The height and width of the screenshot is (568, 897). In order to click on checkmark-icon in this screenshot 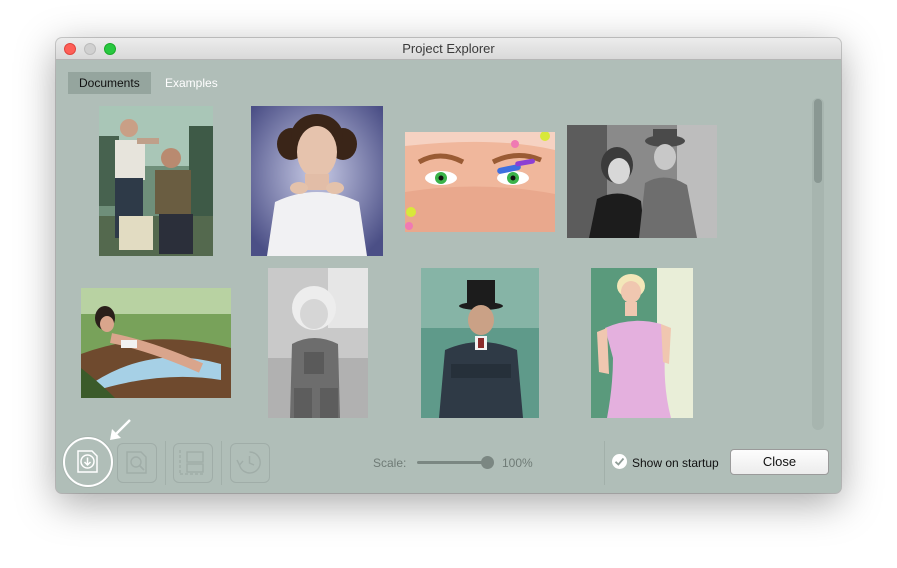, I will do `click(619, 461)`.